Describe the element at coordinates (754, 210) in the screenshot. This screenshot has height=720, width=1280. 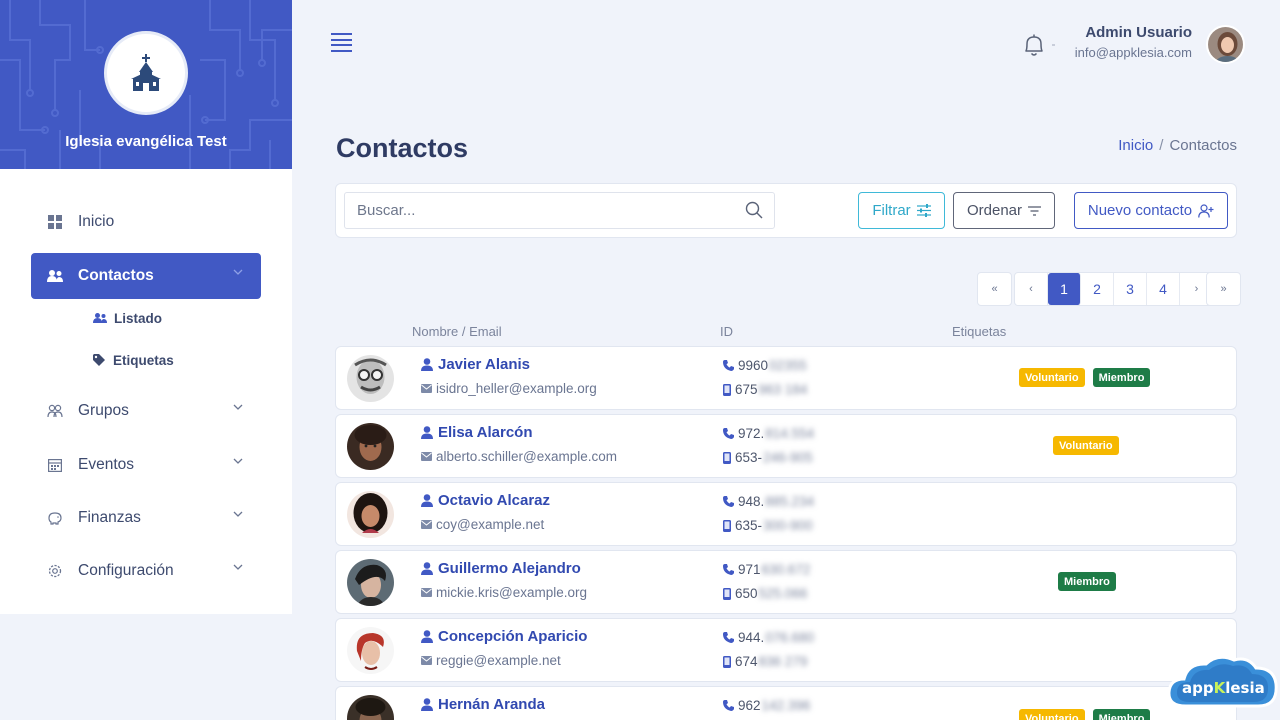
I see `search-icon` at that location.